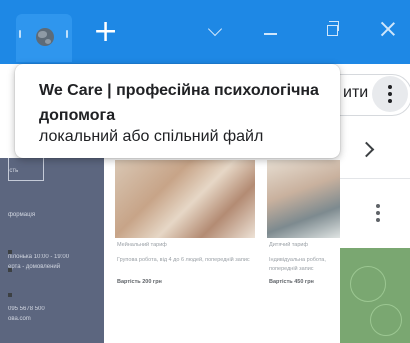 The width and height of the screenshot is (410, 343). I want to click on more-vert-icon, so click(390, 94).